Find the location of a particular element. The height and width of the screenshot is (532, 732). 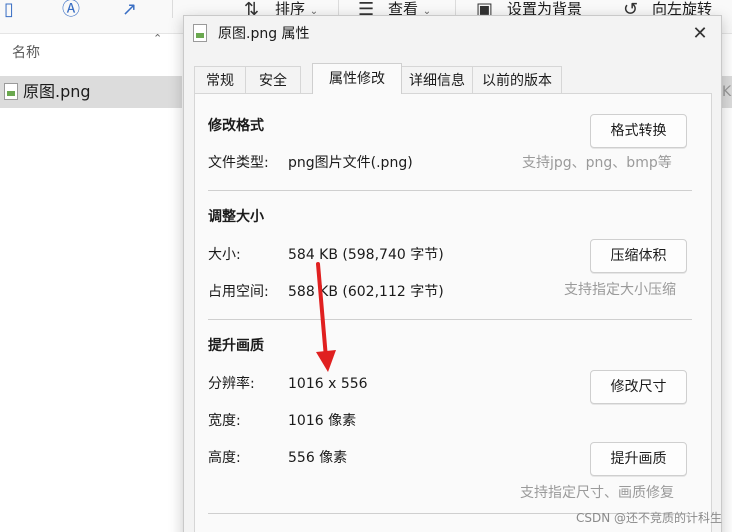

tab-property-modify: 属性修改 is located at coordinates (357, 78).